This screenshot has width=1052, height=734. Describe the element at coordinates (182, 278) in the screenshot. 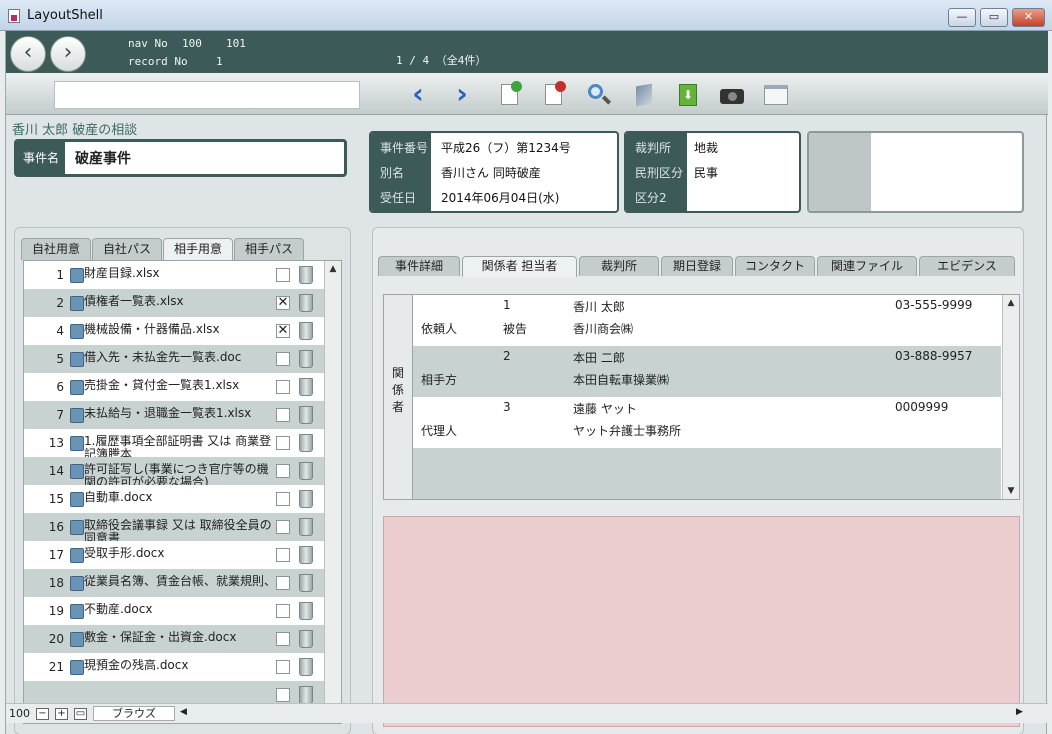

I see `file-name: 財産目録.xlsx` at that location.